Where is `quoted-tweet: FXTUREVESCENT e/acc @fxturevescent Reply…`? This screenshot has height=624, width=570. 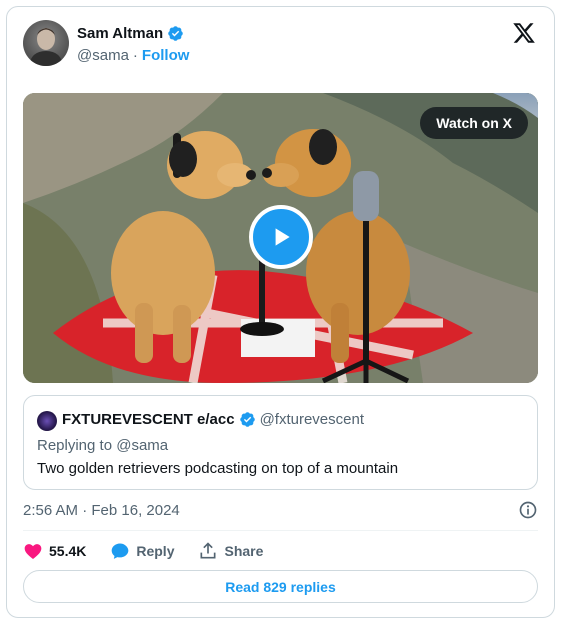 quoted-tweet: FXTUREVESCENT e/acc @fxturevescent Reply… is located at coordinates (280, 442).